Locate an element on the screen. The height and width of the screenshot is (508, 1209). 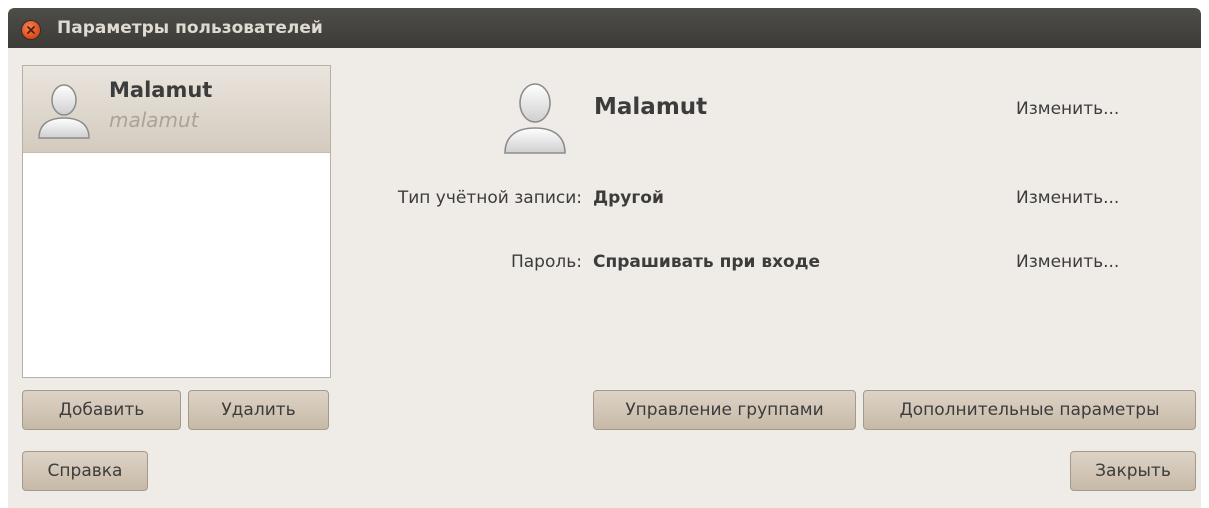
password-value: Спрашивать при входе is located at coordinates (706, 262).